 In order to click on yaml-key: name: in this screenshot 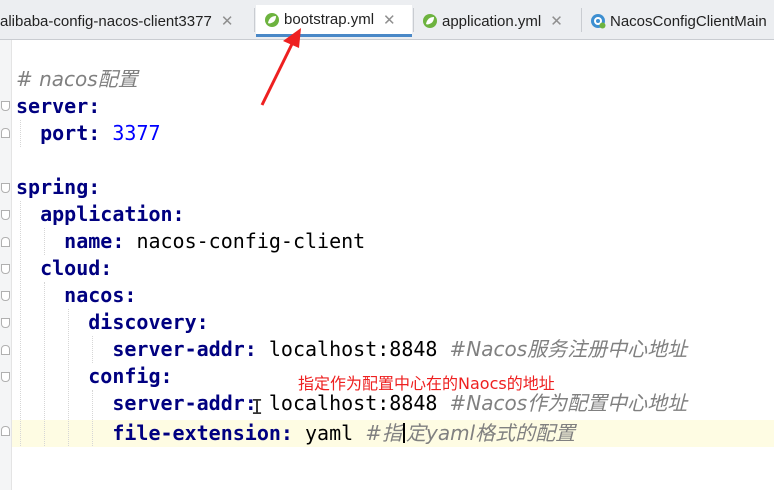, I will do `click(94, 241)`.